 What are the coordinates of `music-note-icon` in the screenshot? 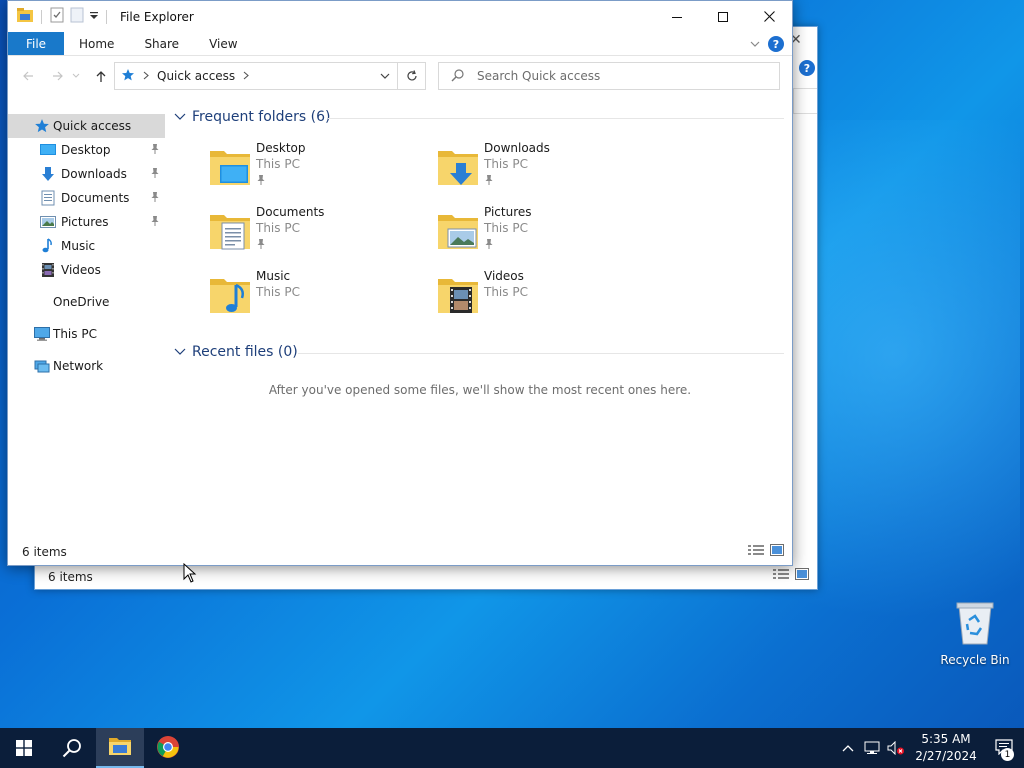 It's located at (48, 246).